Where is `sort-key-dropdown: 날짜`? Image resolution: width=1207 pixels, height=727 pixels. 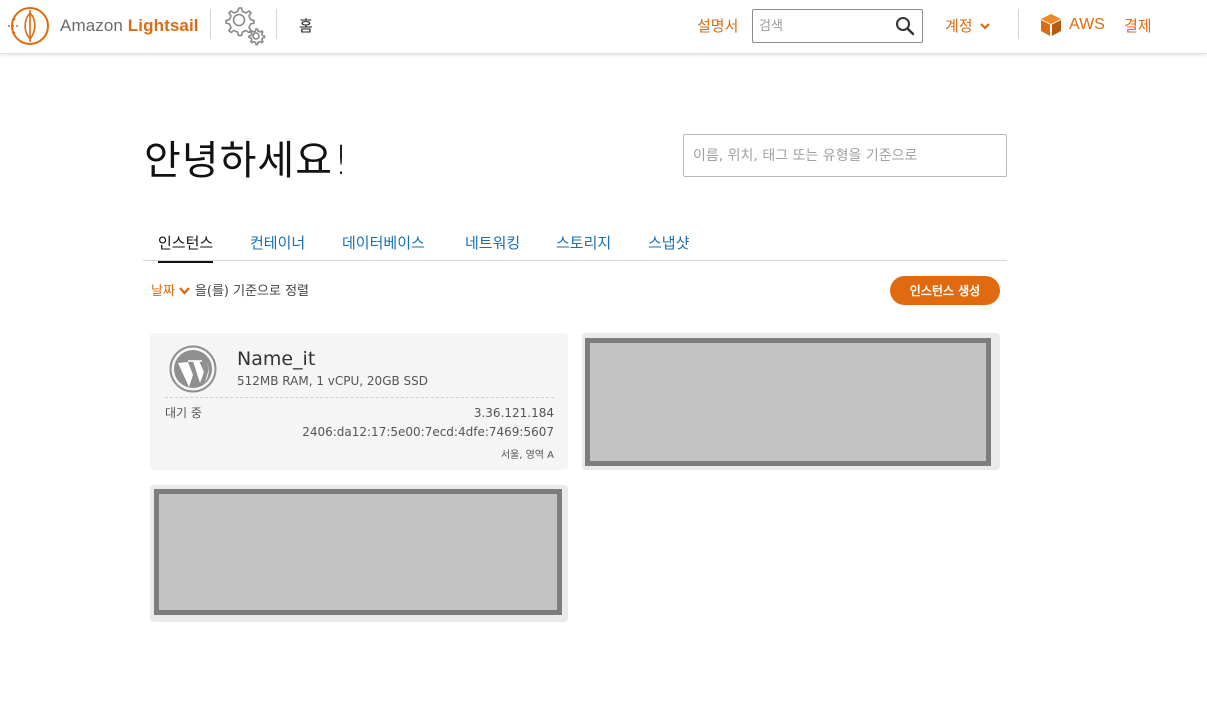 sort-key-dropdown: 날짜 is located at coordinates (170, 289).